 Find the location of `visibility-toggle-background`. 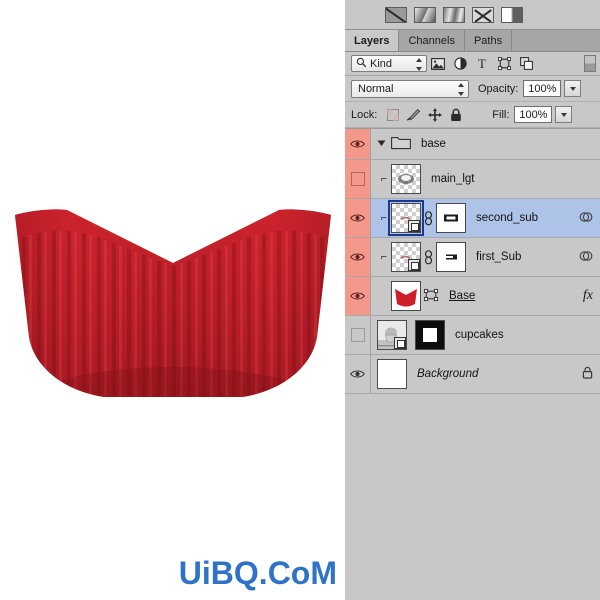

visibility-toggle-background is located at coordinates (358, 374).